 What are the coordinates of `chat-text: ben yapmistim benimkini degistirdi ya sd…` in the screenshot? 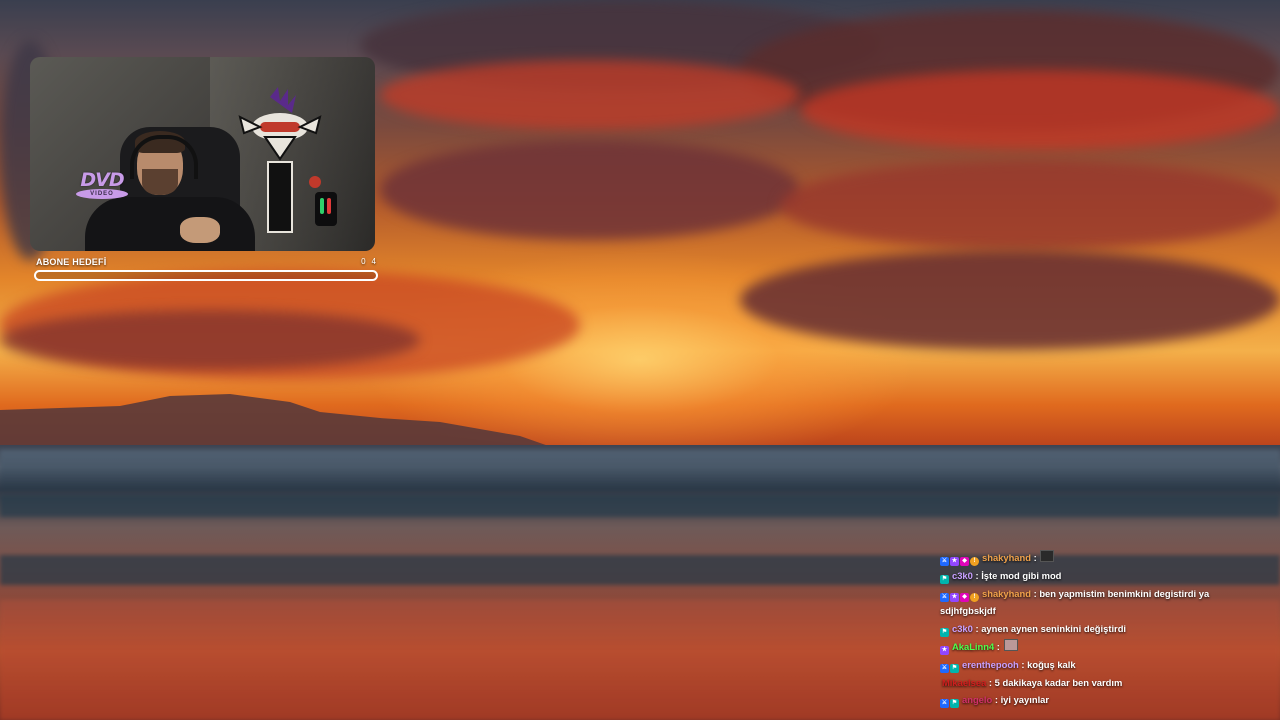 It's located at (1075, 602).